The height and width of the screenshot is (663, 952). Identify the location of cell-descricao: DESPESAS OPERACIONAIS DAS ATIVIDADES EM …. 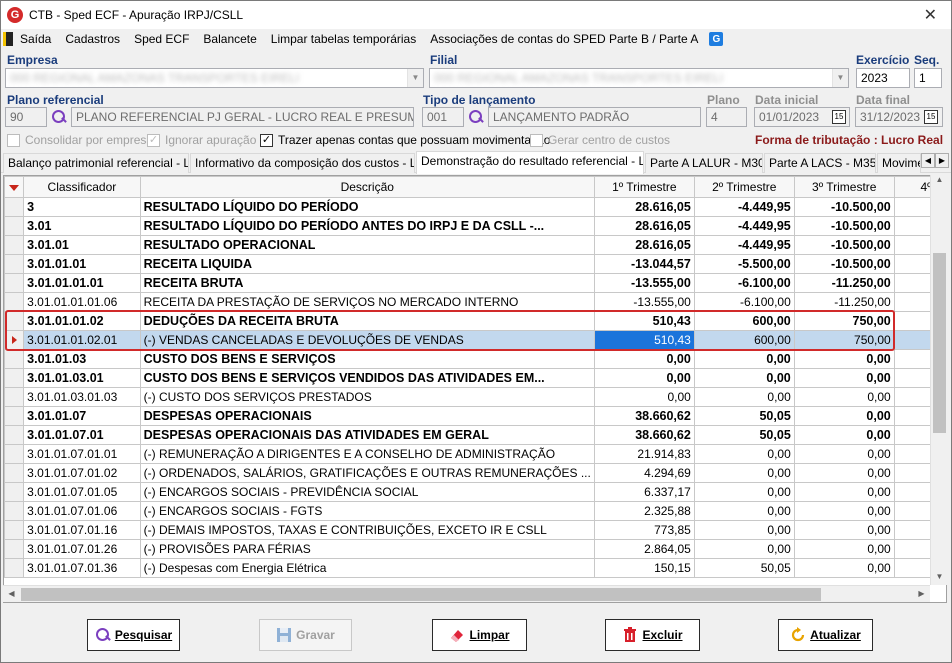
(367, 435).